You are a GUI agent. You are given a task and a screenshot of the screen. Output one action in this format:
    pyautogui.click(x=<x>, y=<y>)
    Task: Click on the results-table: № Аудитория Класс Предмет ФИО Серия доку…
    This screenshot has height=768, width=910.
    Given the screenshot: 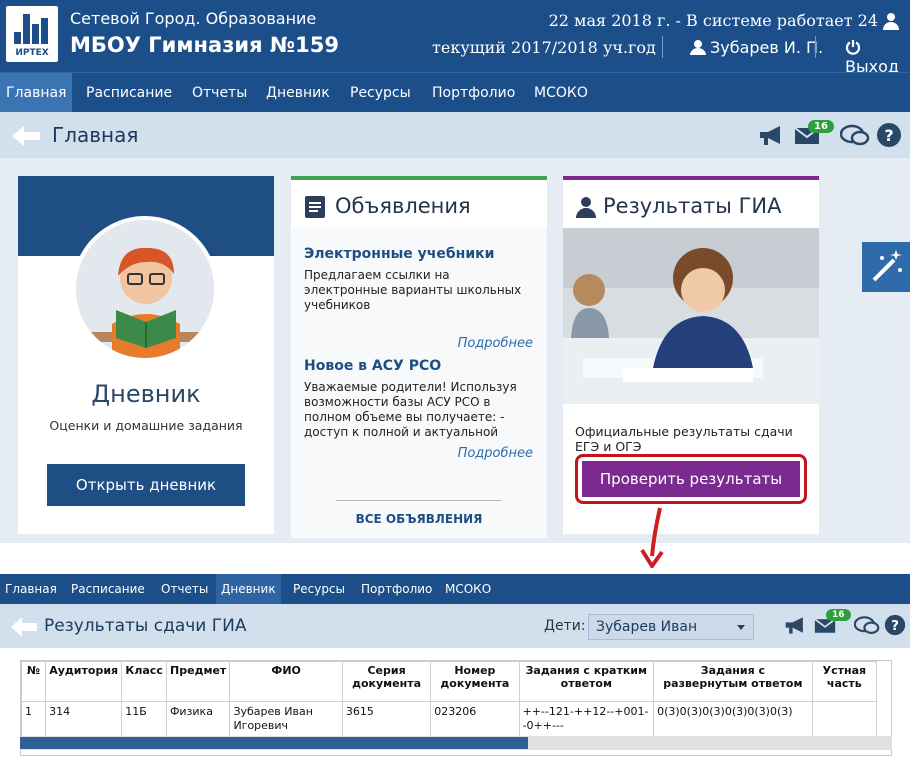 What is the action you would take?
    pyautogui.click(x=449, y=699)
    